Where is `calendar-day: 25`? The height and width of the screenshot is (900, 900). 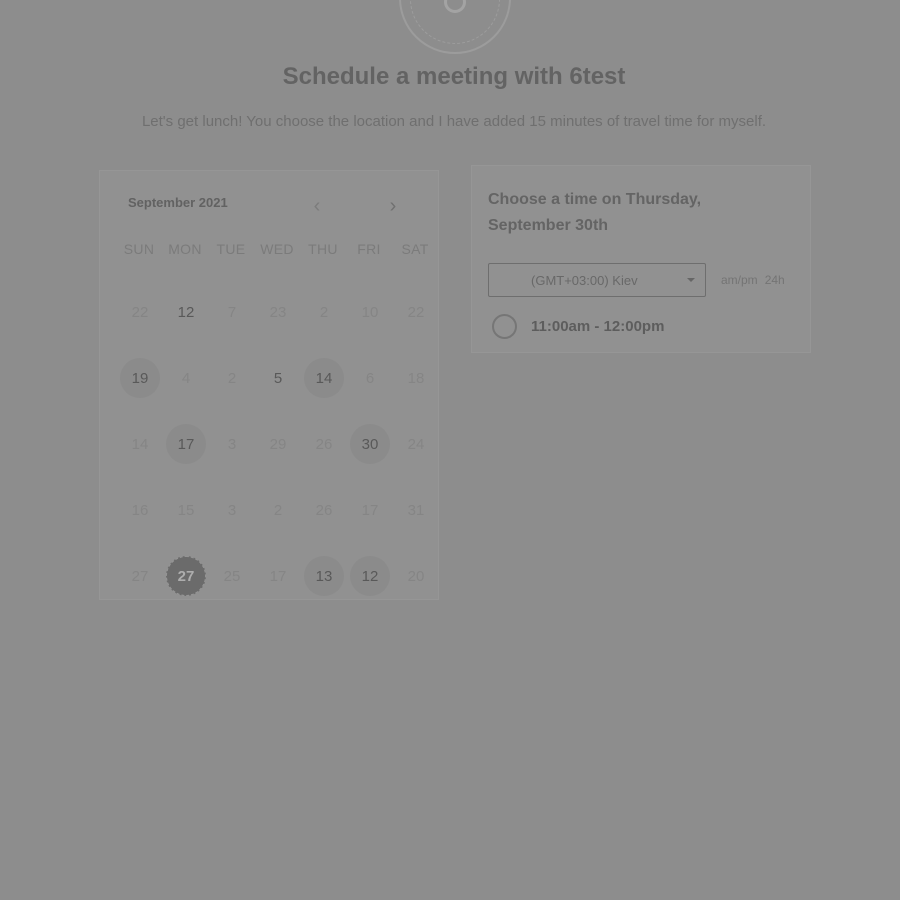
calendar-day: 25 is located at coordinates (232, 576).